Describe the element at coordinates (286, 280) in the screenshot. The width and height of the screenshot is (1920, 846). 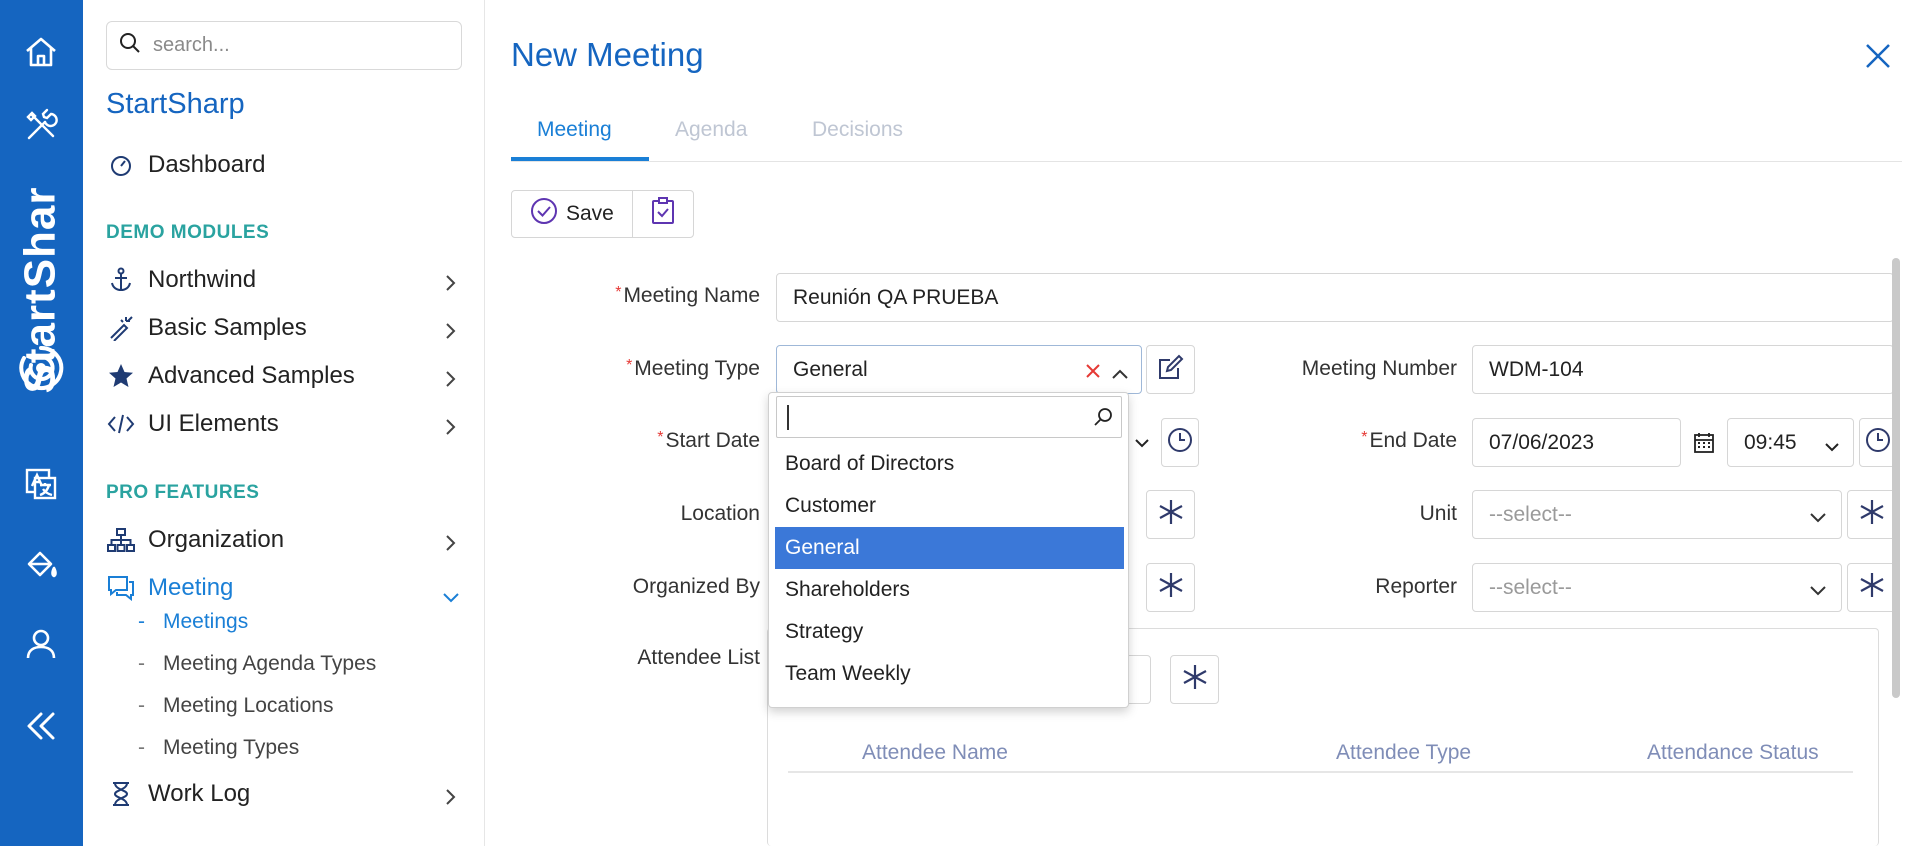
I see `menu-item-northwind: Northwind` at that location.